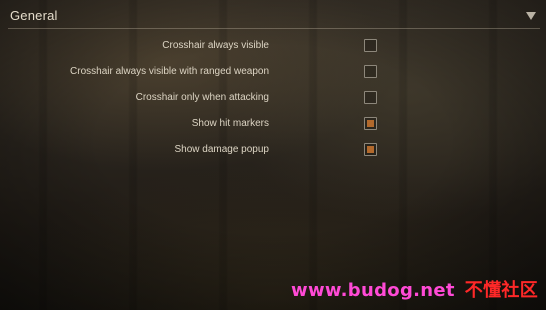  Describe the element at coordinates (273, 125) in the screenshot. I see `option-row-show-hit-markers: Show hit markers` at that location.